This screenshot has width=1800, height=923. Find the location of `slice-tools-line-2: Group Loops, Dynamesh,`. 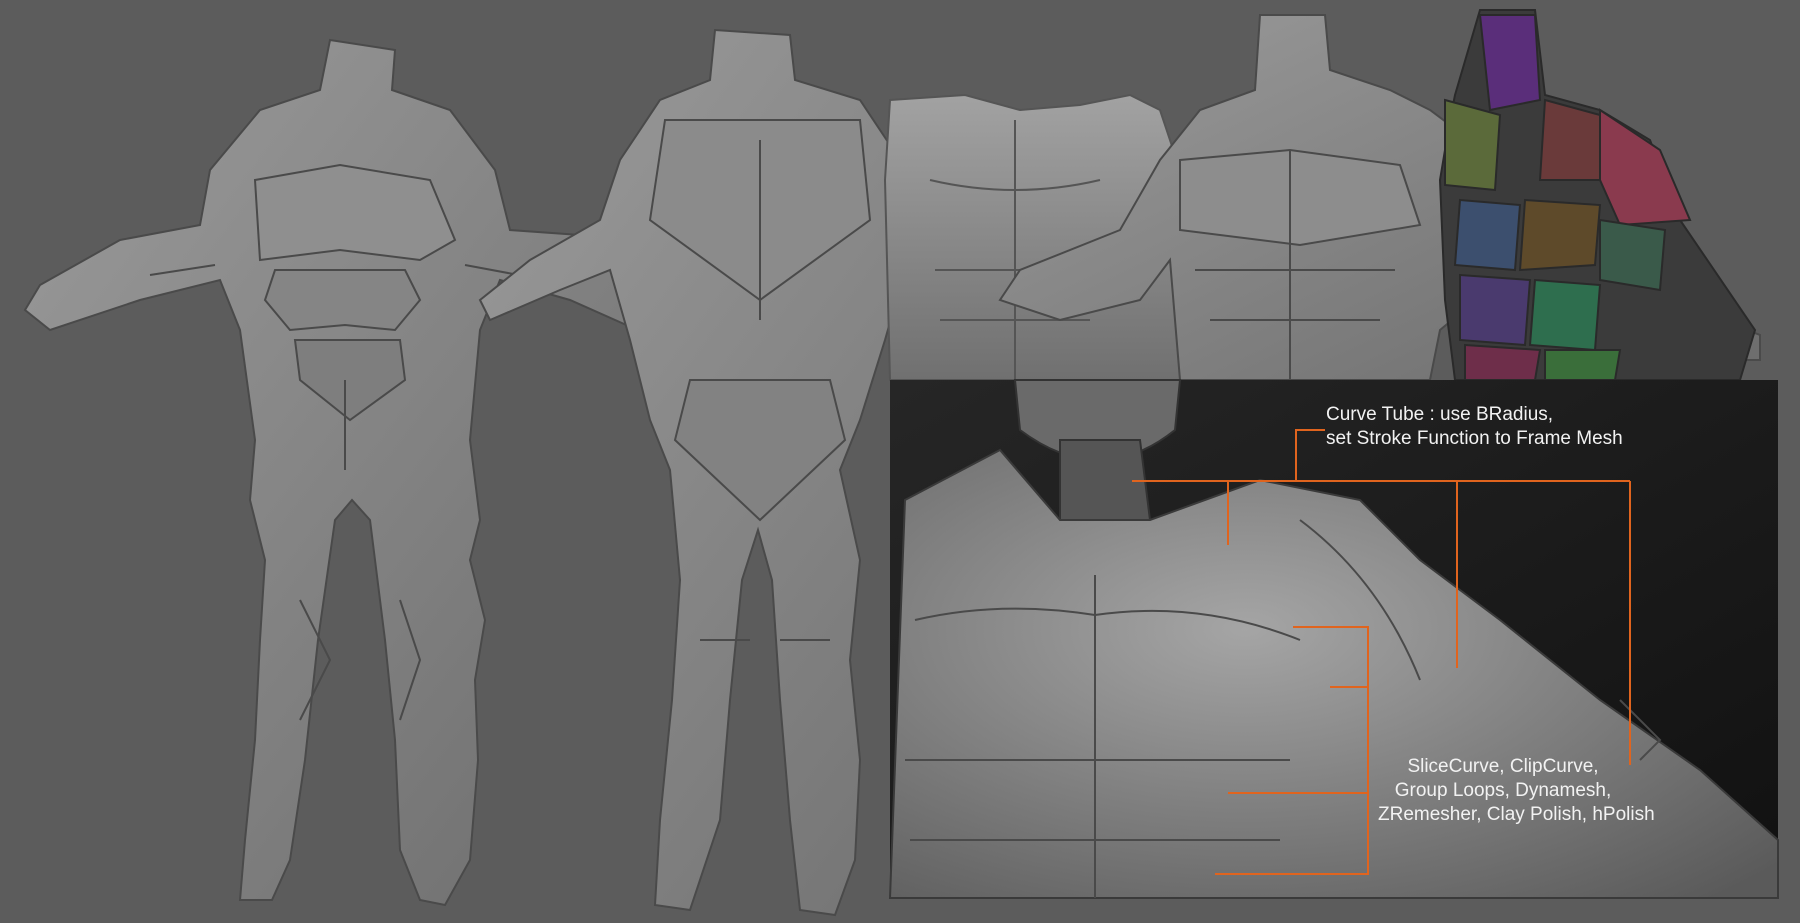

slice-tools-line-2: Group Loops, Dynamesh, is located at coordinates (1503, 790).